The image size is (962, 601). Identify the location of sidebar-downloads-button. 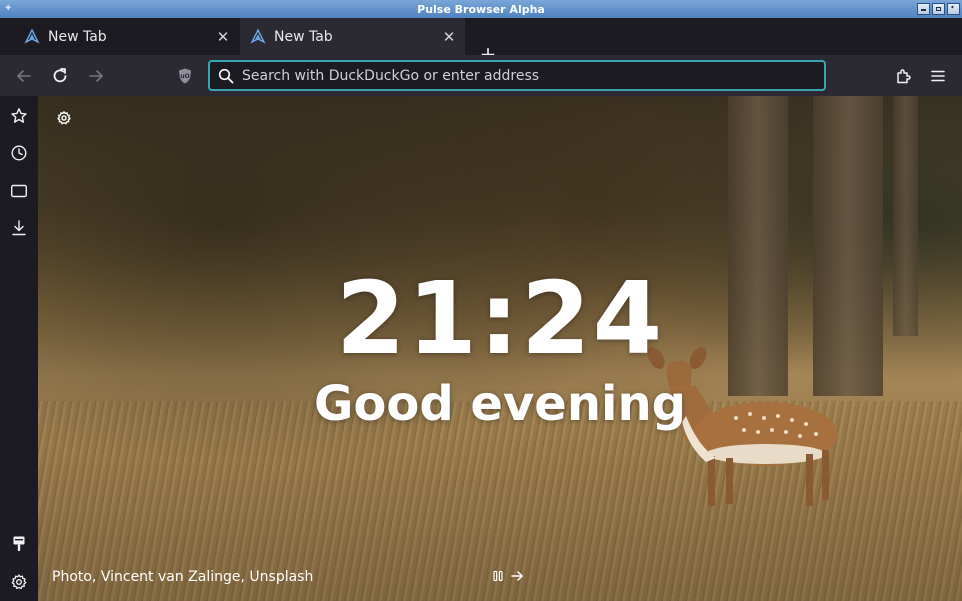
(19, 228).